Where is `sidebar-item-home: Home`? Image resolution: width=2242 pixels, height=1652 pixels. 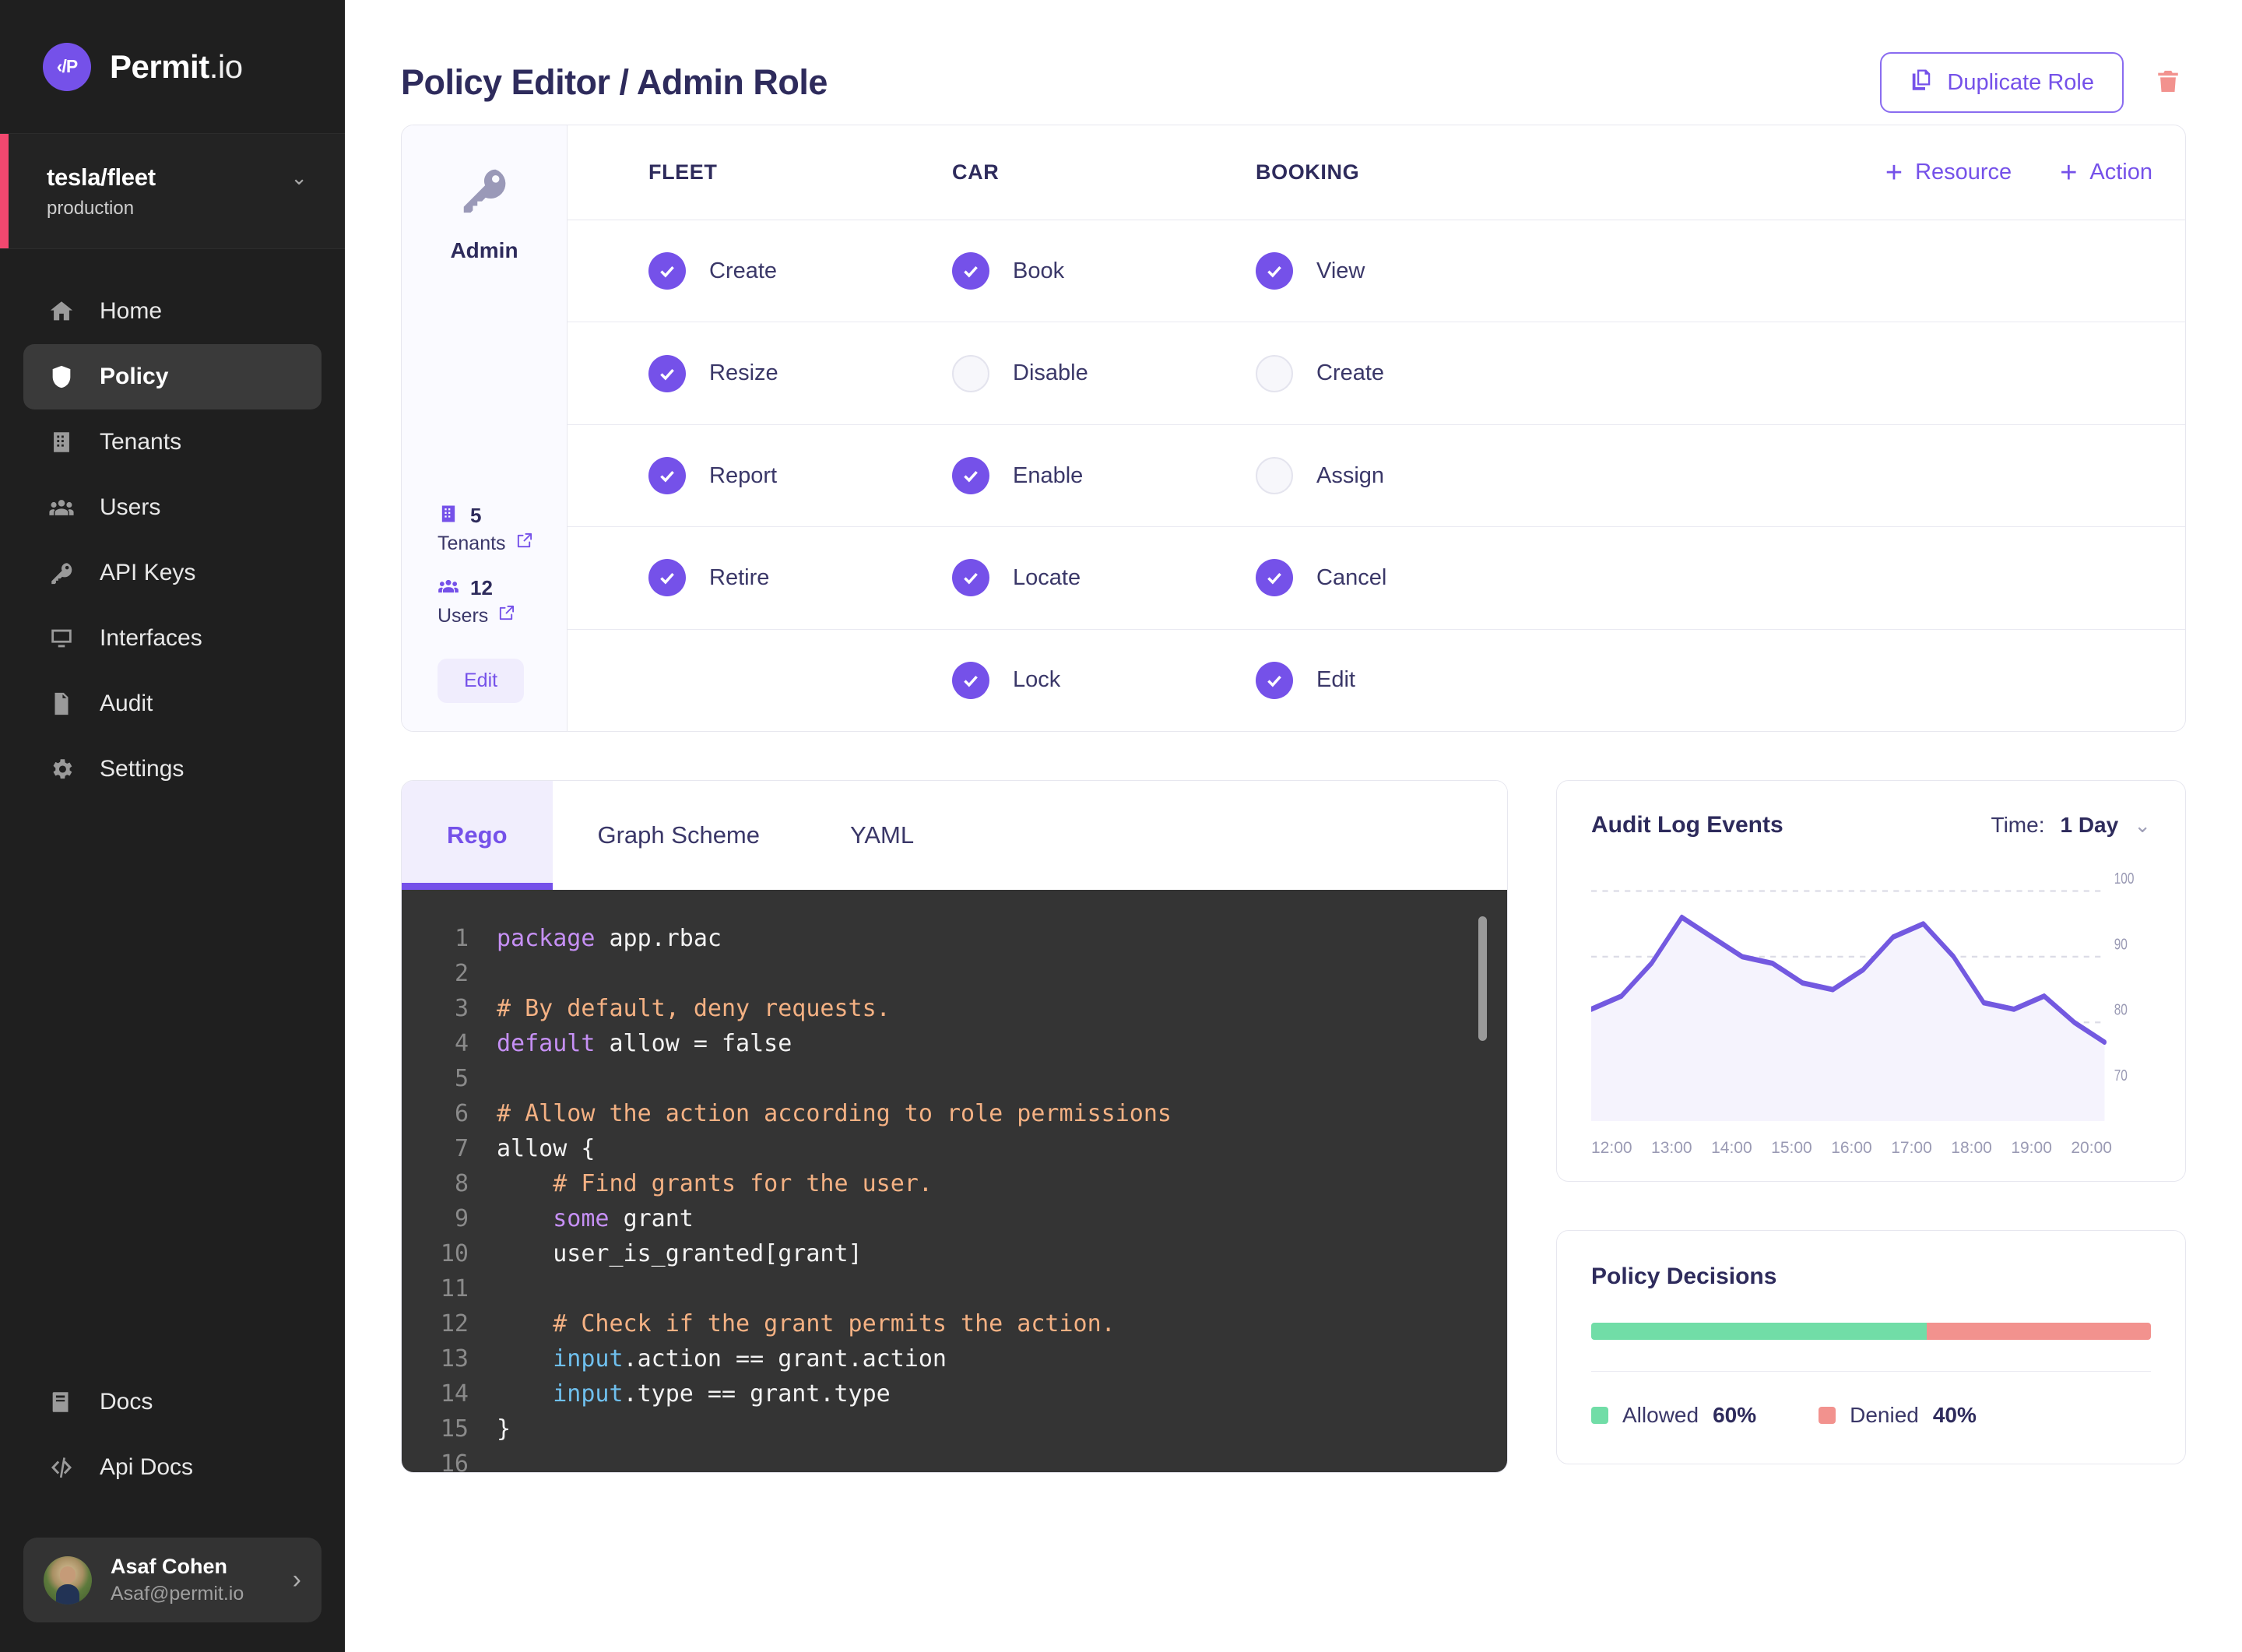 sidebar-item-home: Home is located at coordinates (172, 311).